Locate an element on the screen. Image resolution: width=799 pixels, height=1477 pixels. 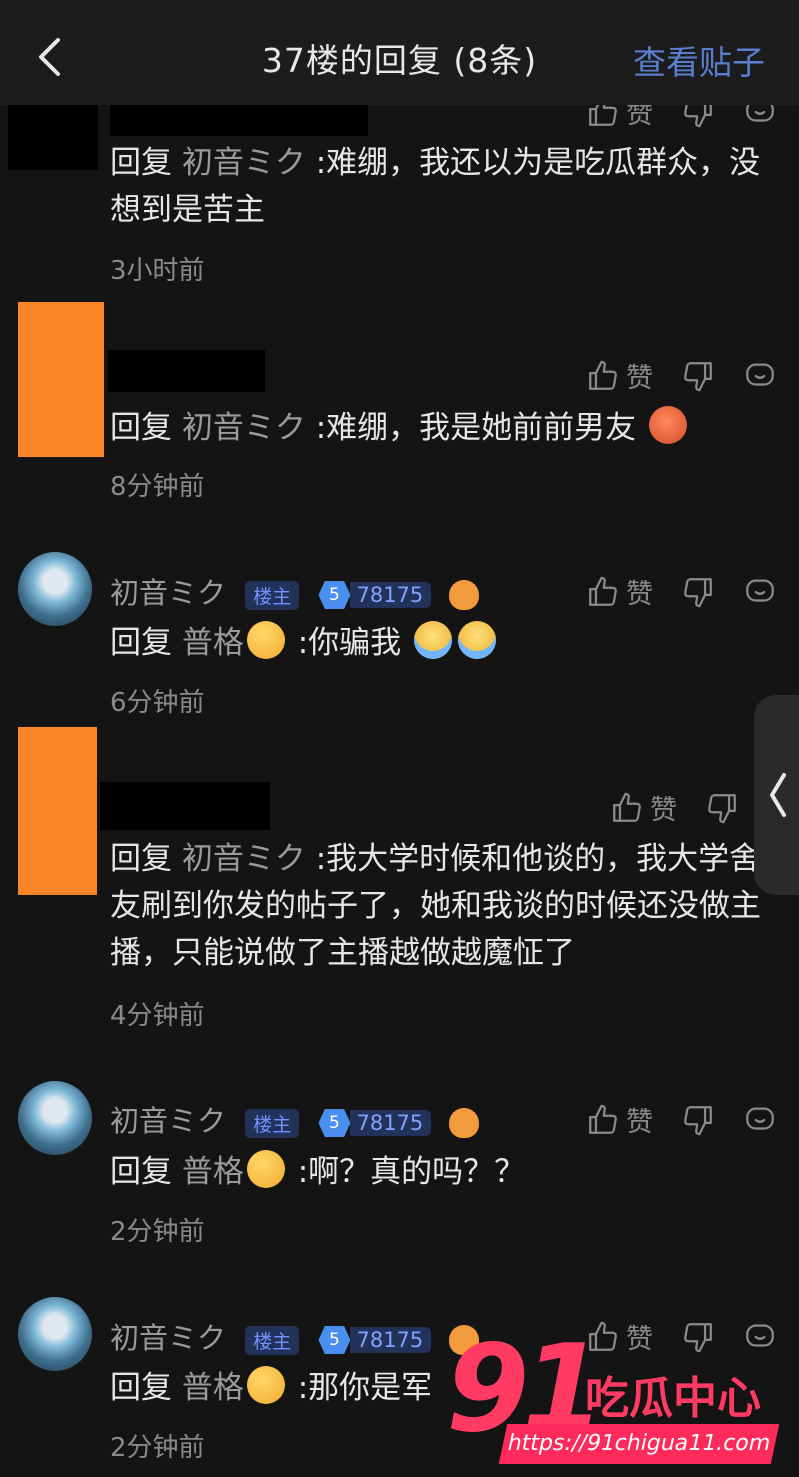
view-post-link: 查看贴子 is located at coordinates (699, 60).